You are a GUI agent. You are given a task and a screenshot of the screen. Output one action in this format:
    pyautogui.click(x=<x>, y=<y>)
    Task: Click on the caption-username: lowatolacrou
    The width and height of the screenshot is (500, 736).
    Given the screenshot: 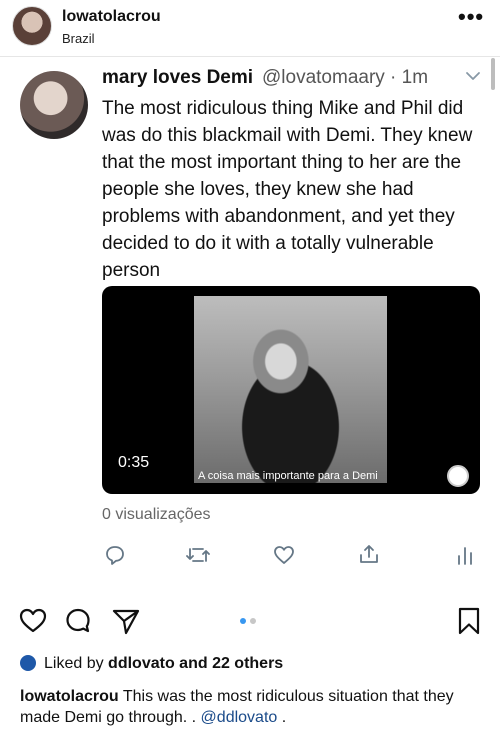 What is the action you would take?
    pyautogui.click(x=69, y=696)
    